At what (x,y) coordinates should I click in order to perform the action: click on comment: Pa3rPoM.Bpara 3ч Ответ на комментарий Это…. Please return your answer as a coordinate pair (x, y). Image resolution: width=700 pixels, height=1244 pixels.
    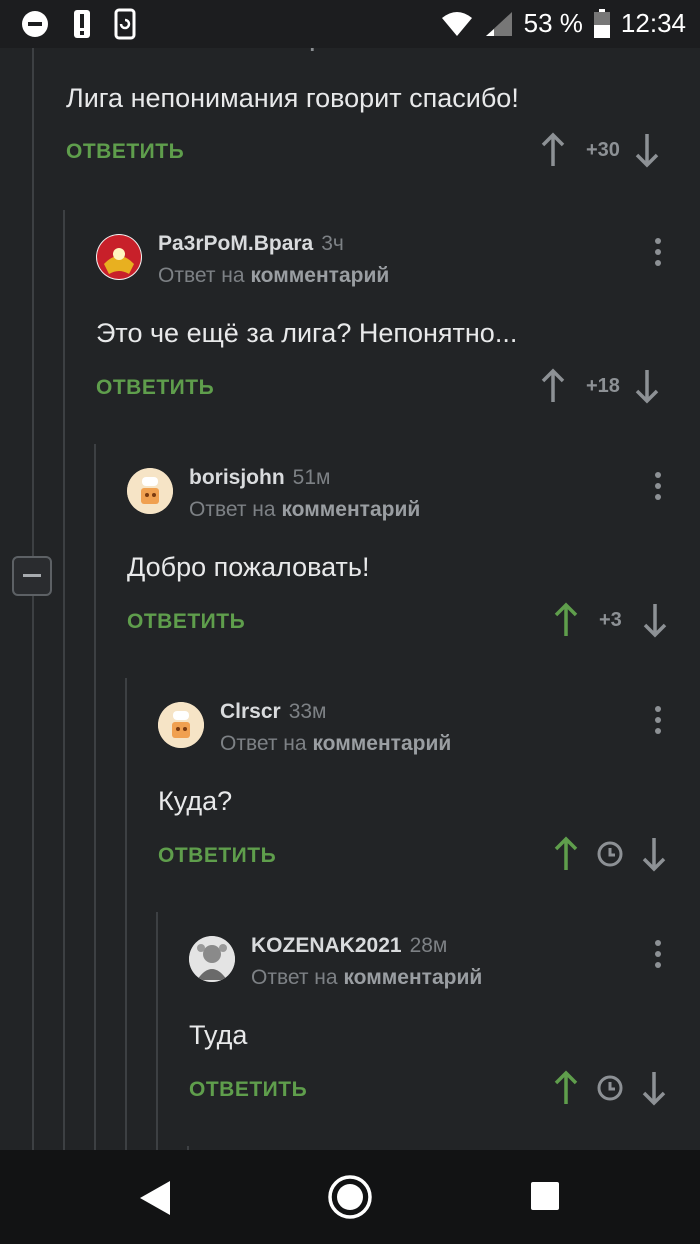
    Looking at the image, I should click on (391, 328).